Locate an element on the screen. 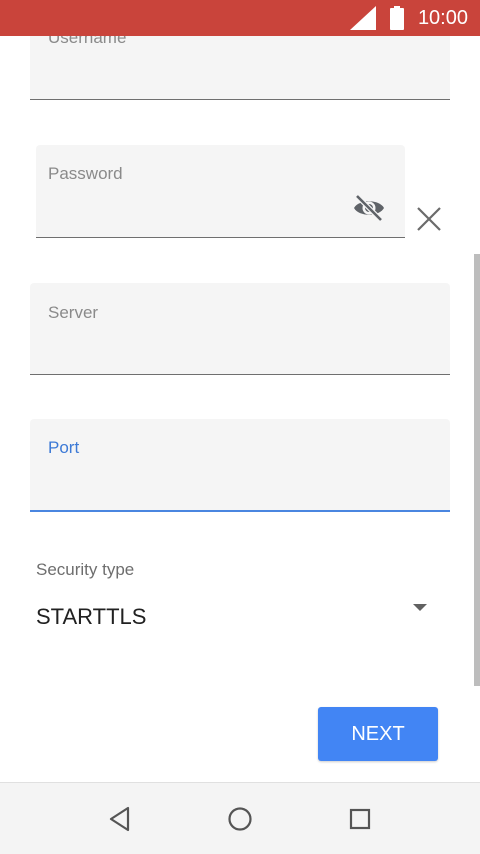  port-label: Port is located at coordinates (64, 447).